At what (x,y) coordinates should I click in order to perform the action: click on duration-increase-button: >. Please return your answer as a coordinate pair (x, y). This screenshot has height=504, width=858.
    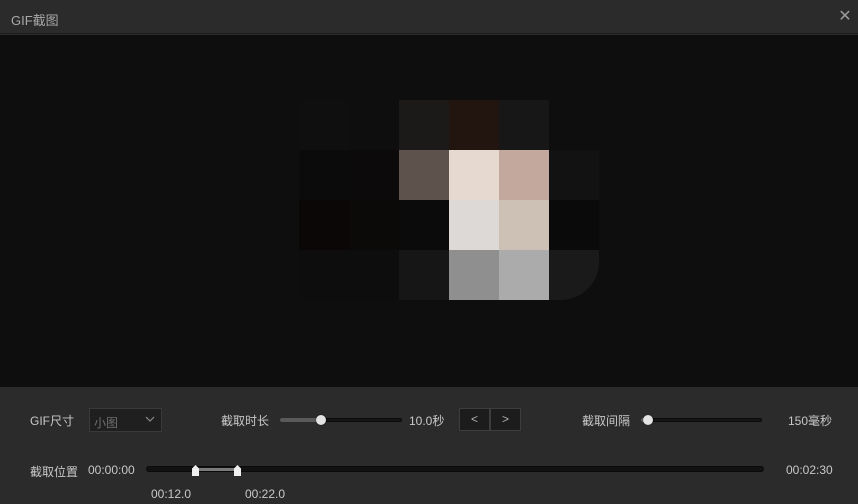
    Looking at the image, I should click on (505, 419).